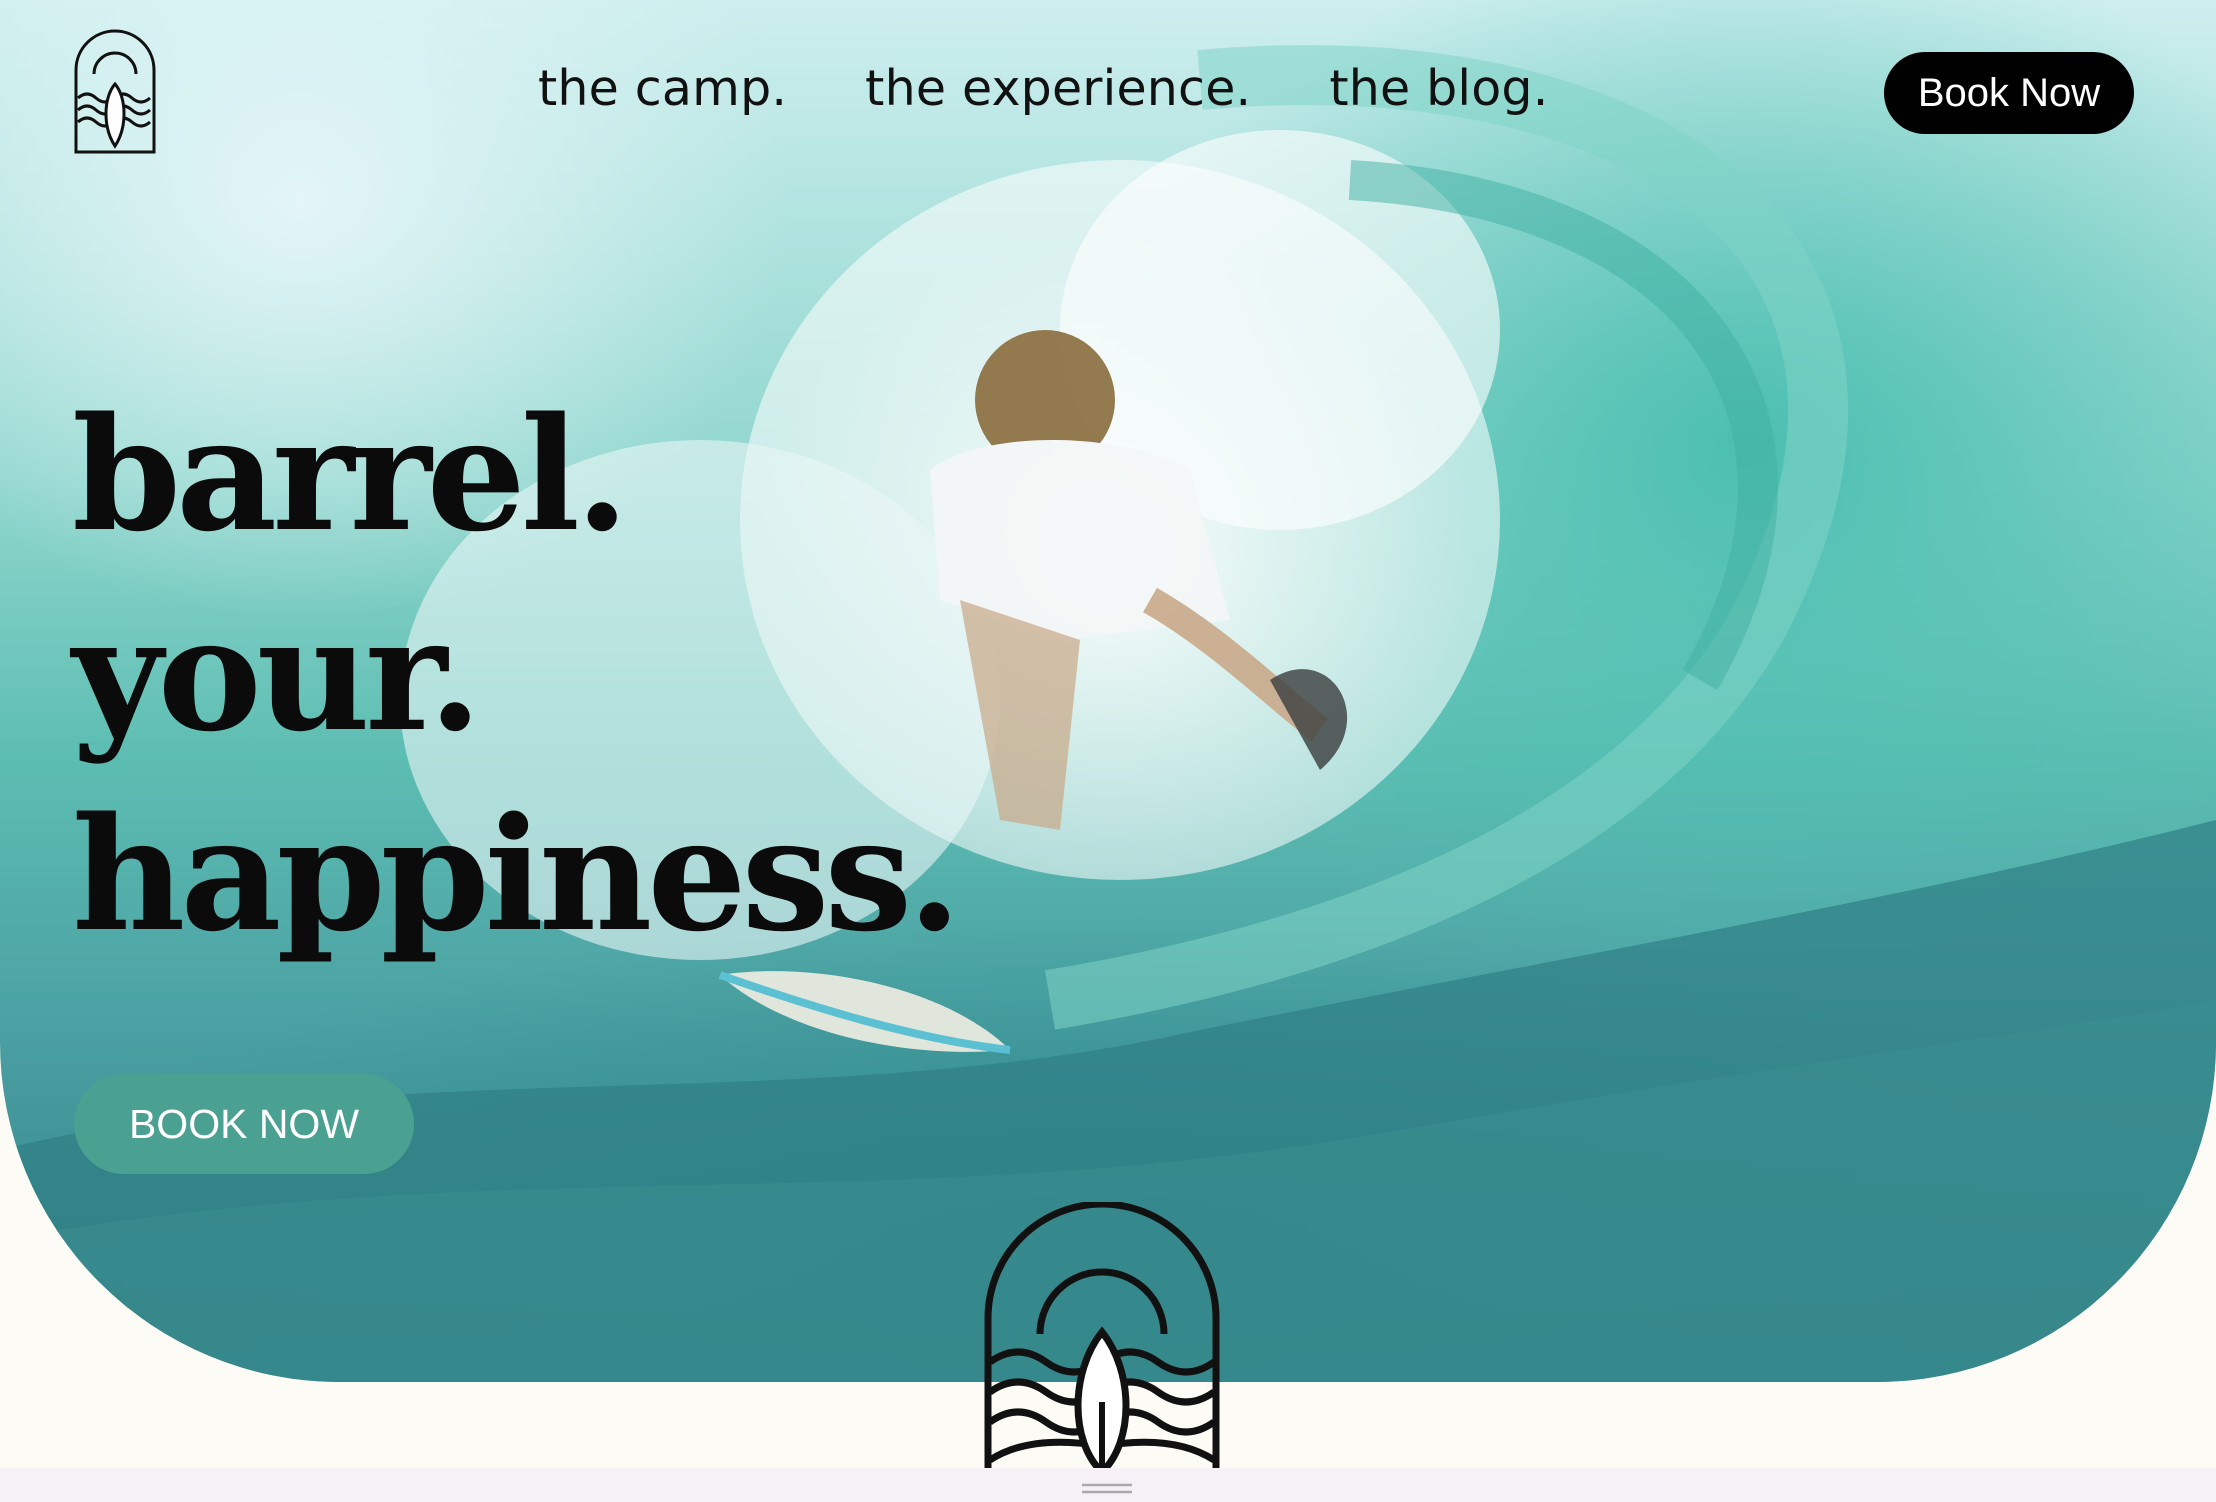 This screenshot has width=2216, height=1502. What do you see at coordinates (350, 474) in the screenshot?
I see `headline-line-1: barrel.` at bounding box center [350, 474].